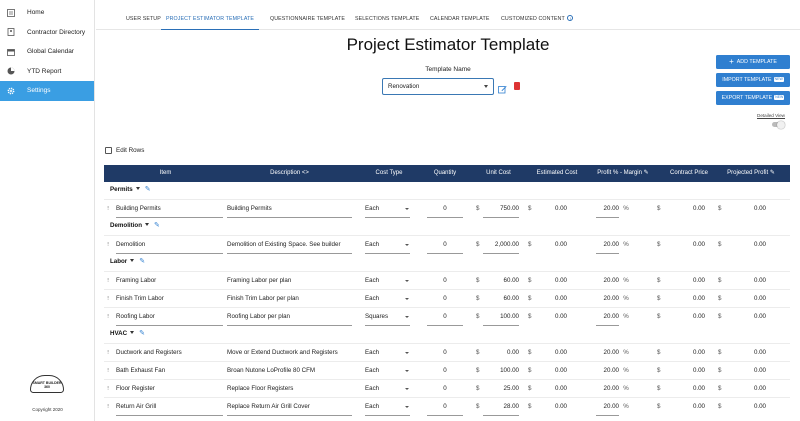 This screenshot has width=800, height=421. I want to click on description-input: Building Permits, so click(289, 209).